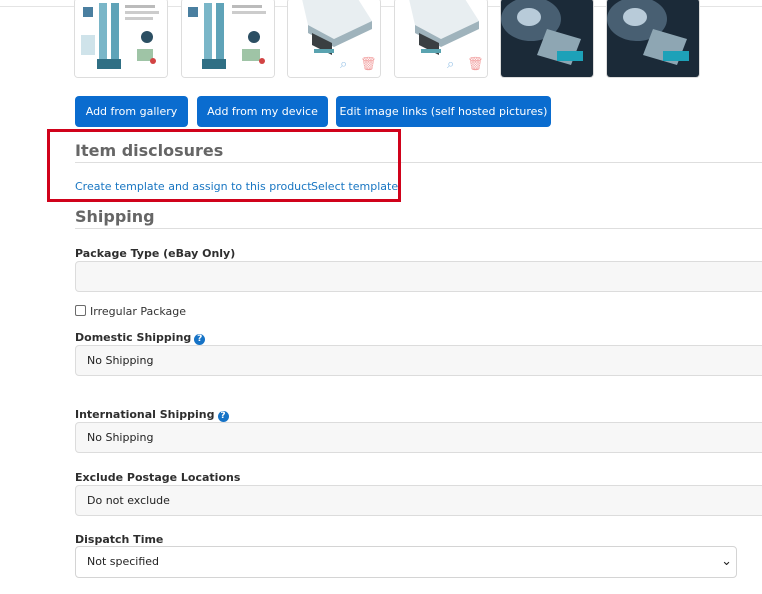 This screenshot has width=762, height=594. What do you see at coordinates (726, 561) in the screenshot?
I see `chevron-down-icon: ⌄` at bounding box center [726, 561].